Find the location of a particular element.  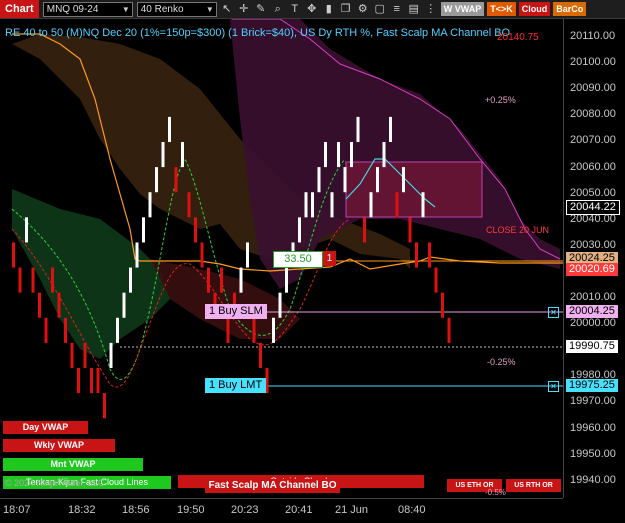

pct-up-label: +0.25% is located at coordinates (500, 100).